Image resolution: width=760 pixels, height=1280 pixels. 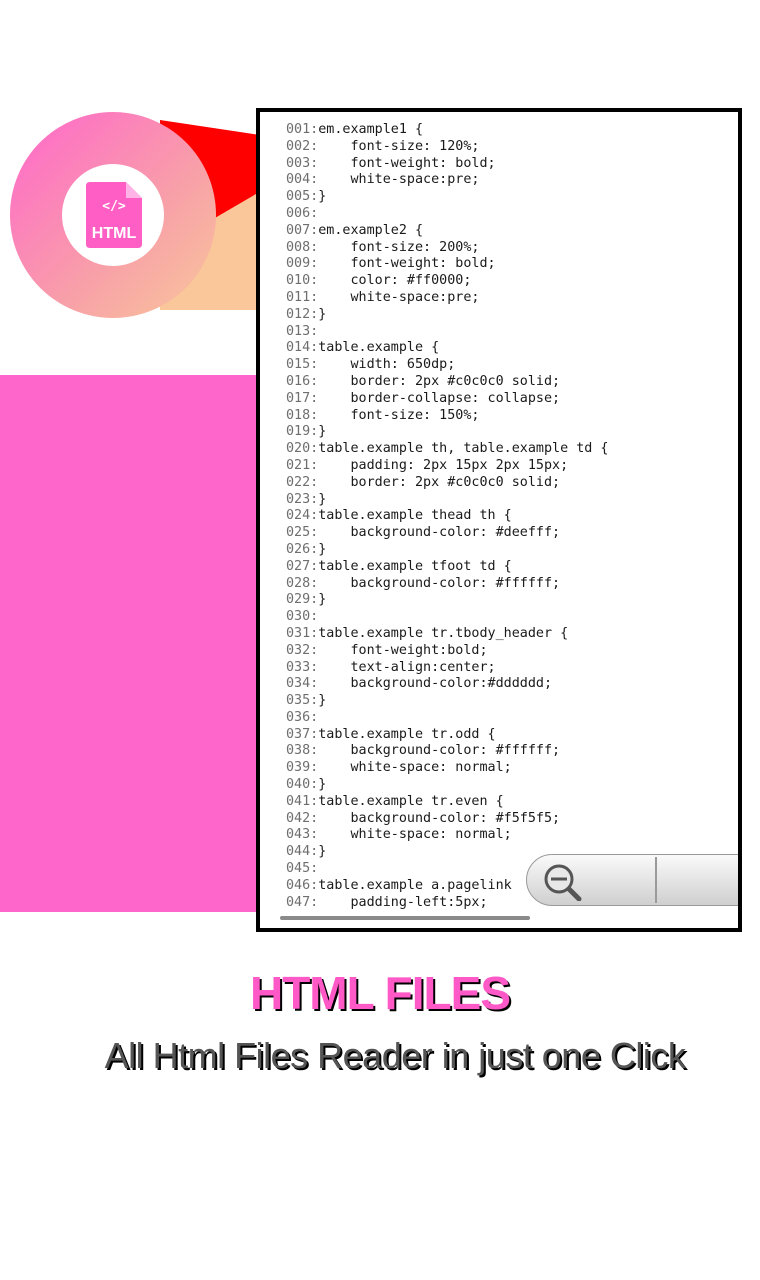 What do you see at coordinates (403, 902) in the screenshot?
I see `code-text: padding-left:5px;` at bounding box center [403, 902].